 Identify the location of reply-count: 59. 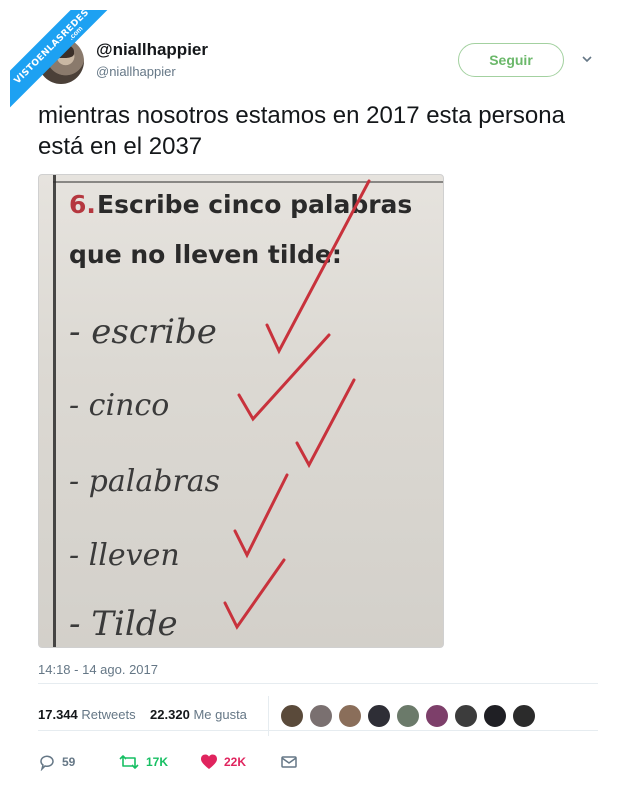
(69, 762).